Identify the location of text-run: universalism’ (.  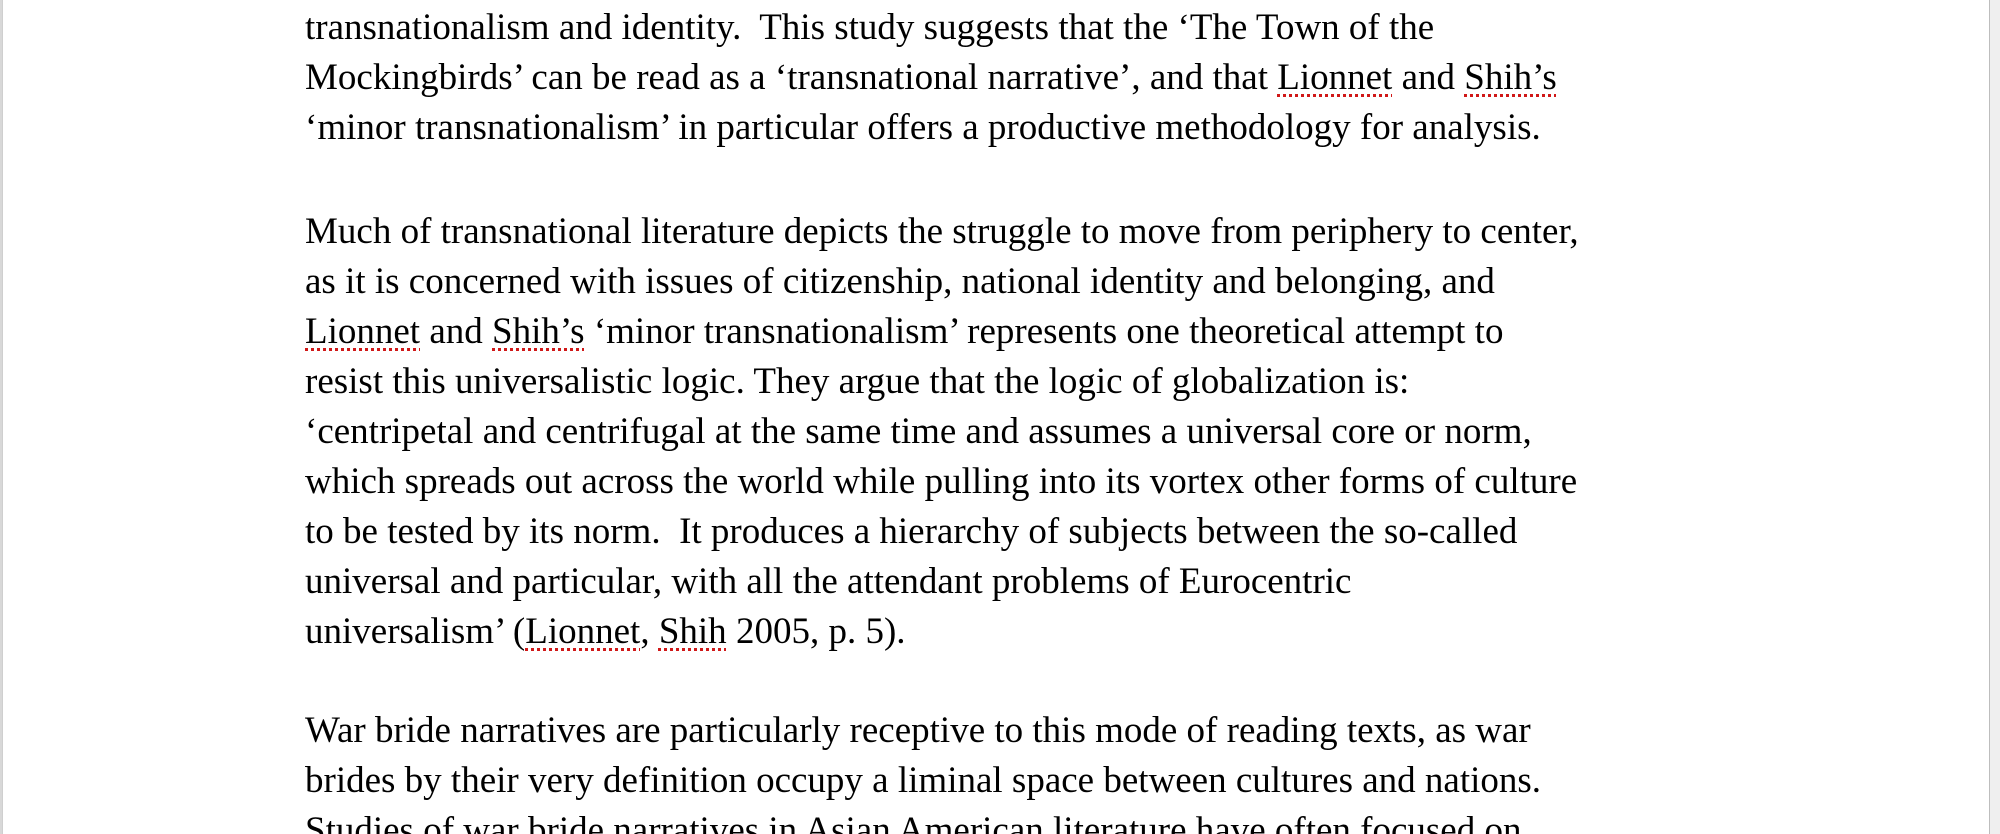
(415, 631).